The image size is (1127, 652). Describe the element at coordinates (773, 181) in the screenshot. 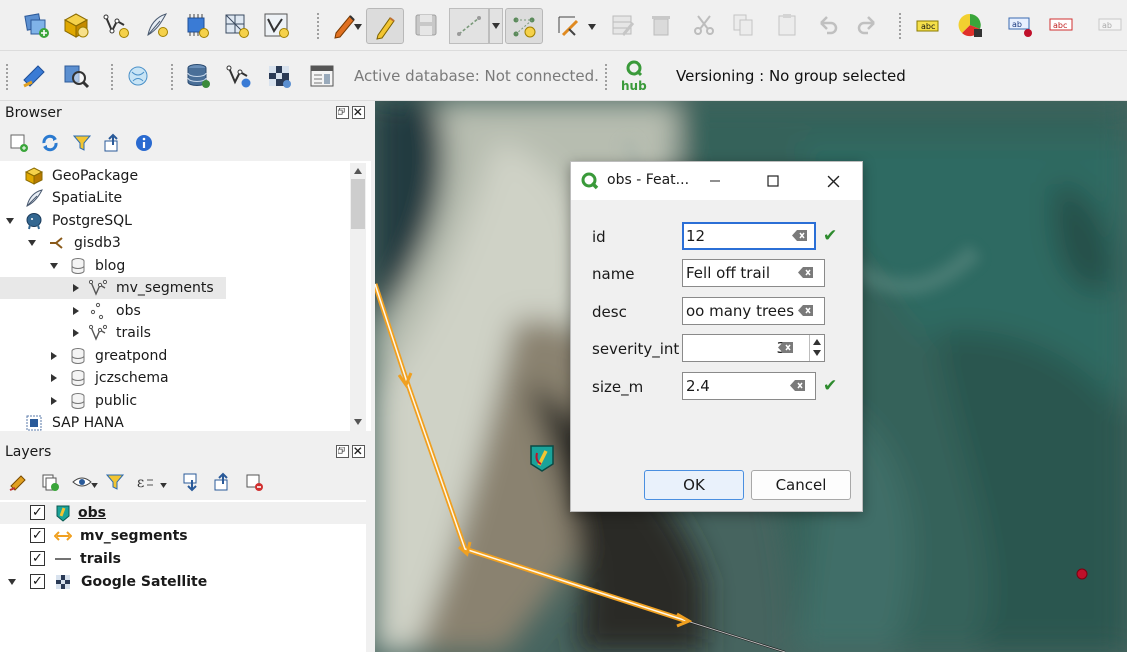

I see `maximize-icon` at that location.